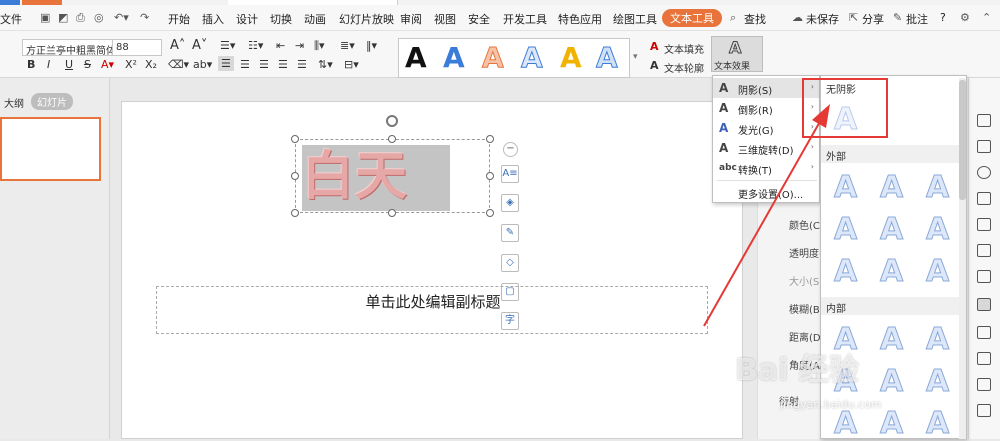 This screenshot has width=1000, height=441. I want to click on share-icon: ⇱, so click(853, 17).